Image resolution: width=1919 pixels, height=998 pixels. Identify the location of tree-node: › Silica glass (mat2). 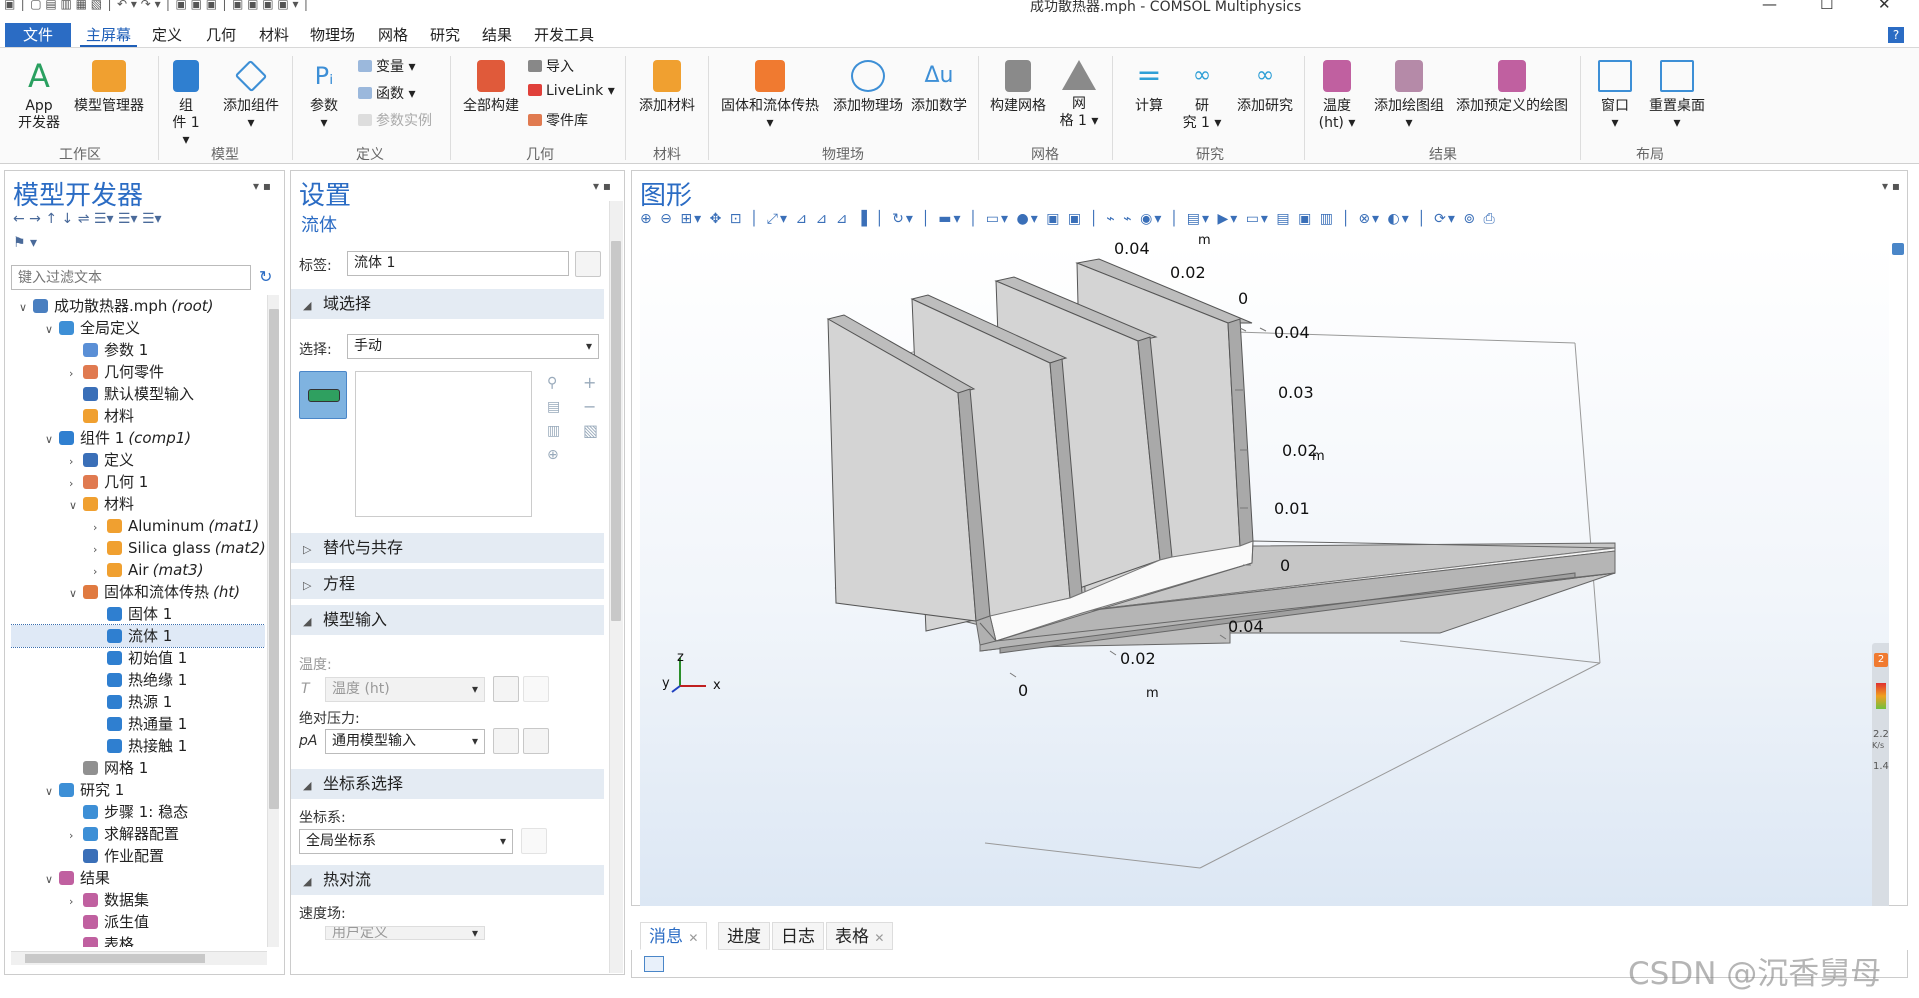
(138, 548).